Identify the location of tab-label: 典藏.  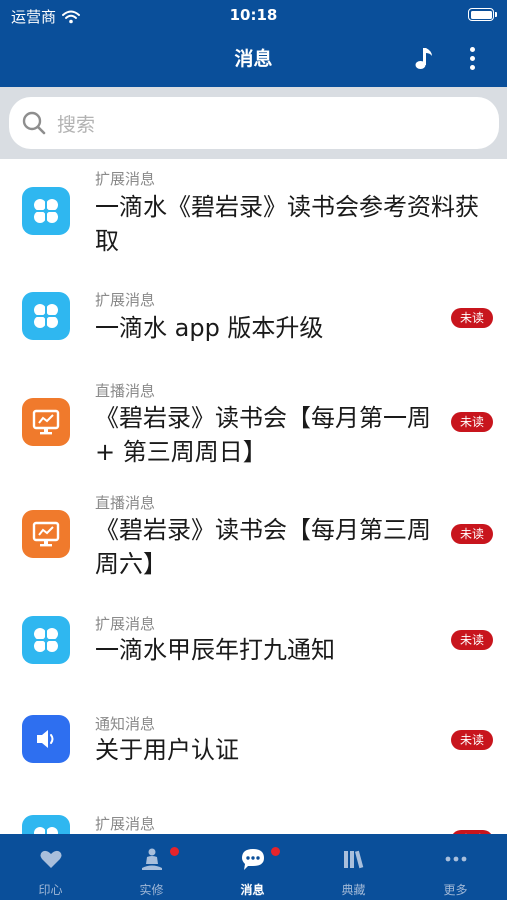
(353, 890).